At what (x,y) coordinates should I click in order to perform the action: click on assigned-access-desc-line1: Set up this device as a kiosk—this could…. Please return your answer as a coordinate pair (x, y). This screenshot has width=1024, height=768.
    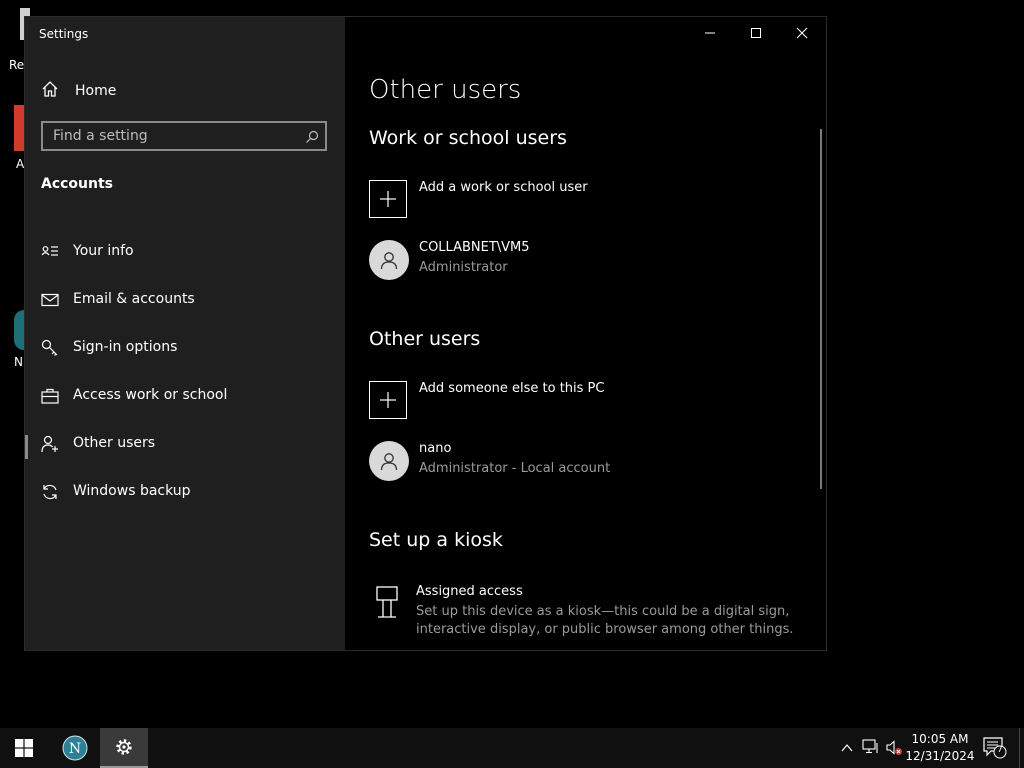
    Looking at the image, I should click on (603, 611).